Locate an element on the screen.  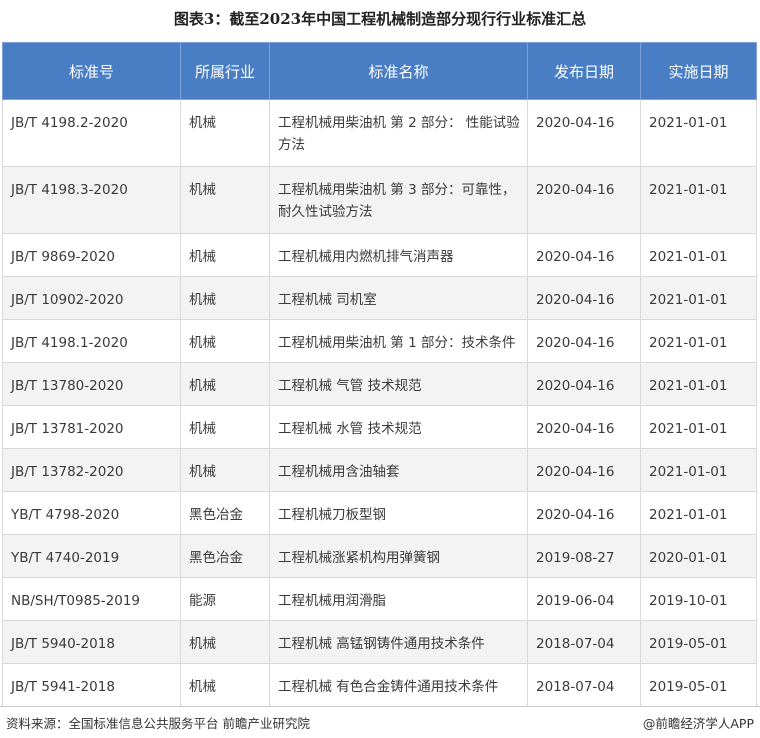
cell-standard-name: 工程机械用含油轴套 is located at coordinates (398, 470).